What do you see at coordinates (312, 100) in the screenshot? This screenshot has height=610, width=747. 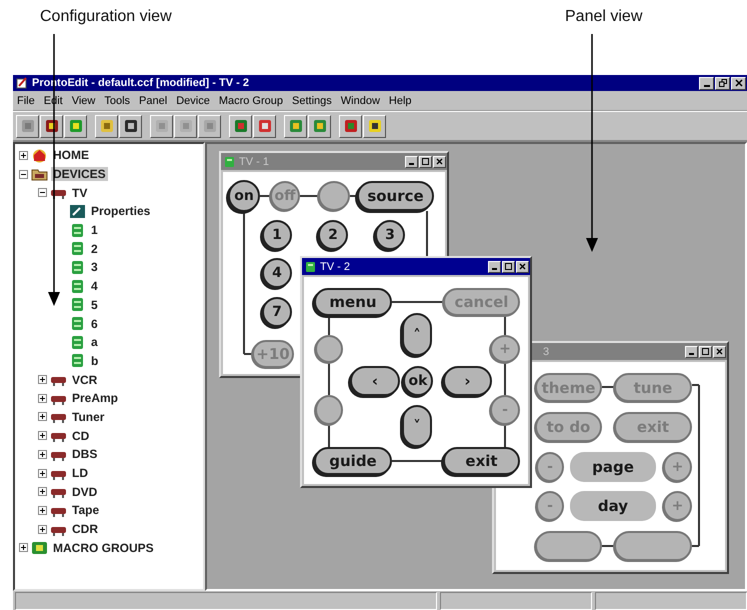 I see `menu-item: Settings` at bounding box center [312, 100].